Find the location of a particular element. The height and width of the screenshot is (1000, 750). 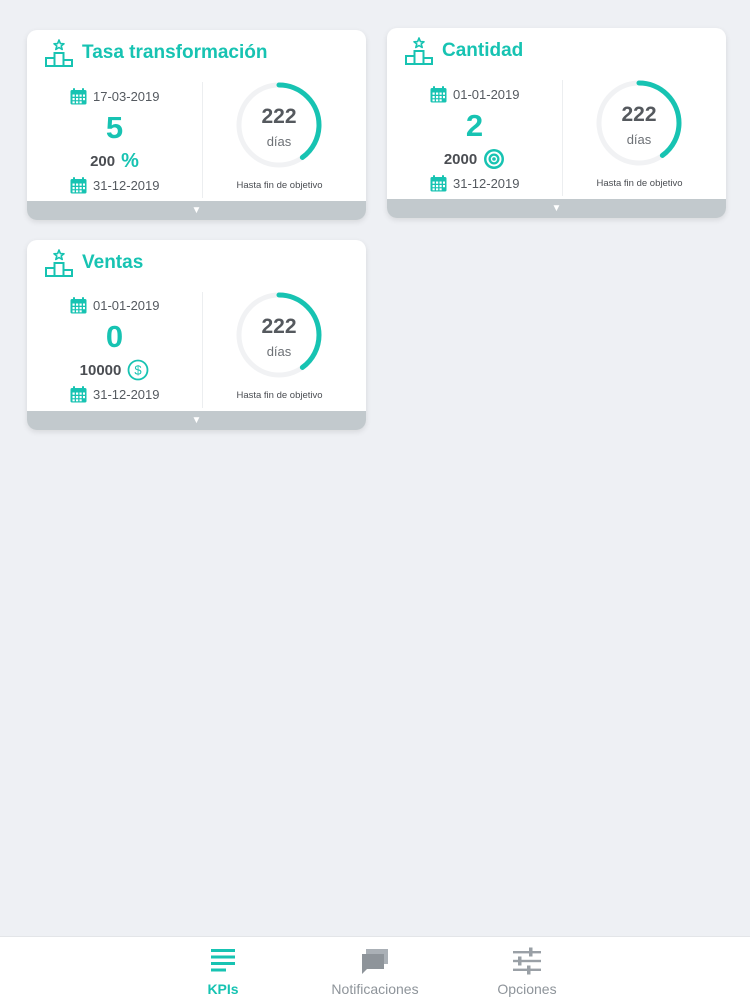

kpi-values: 17-03-2019 5 200 % 31-12-2019 is located at coordinates (114, 140).